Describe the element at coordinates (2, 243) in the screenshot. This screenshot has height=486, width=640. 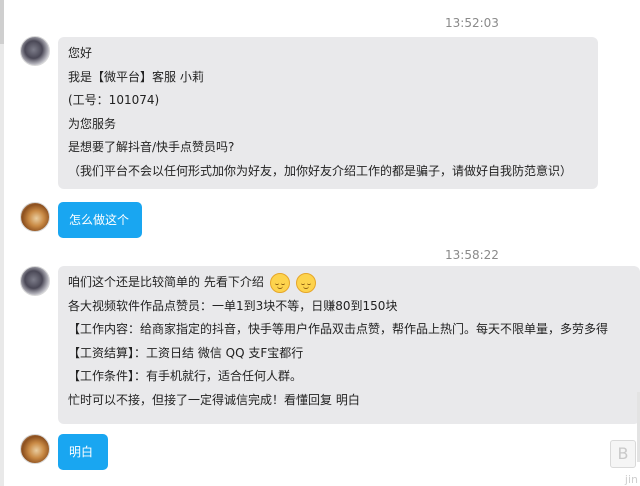
I see `left-scroll-edge` at that location.